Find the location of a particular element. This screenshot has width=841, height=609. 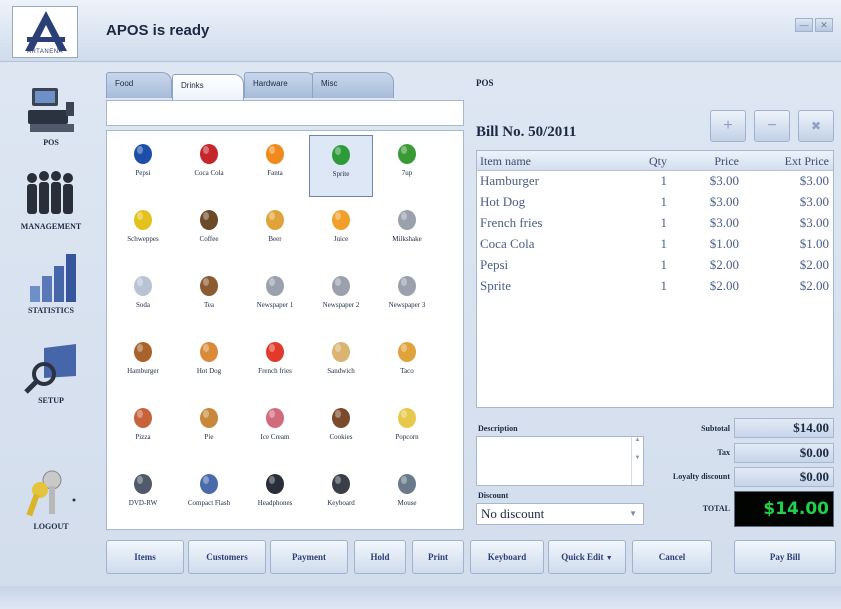

newspaper-icon is located at coordinates (275, 285).